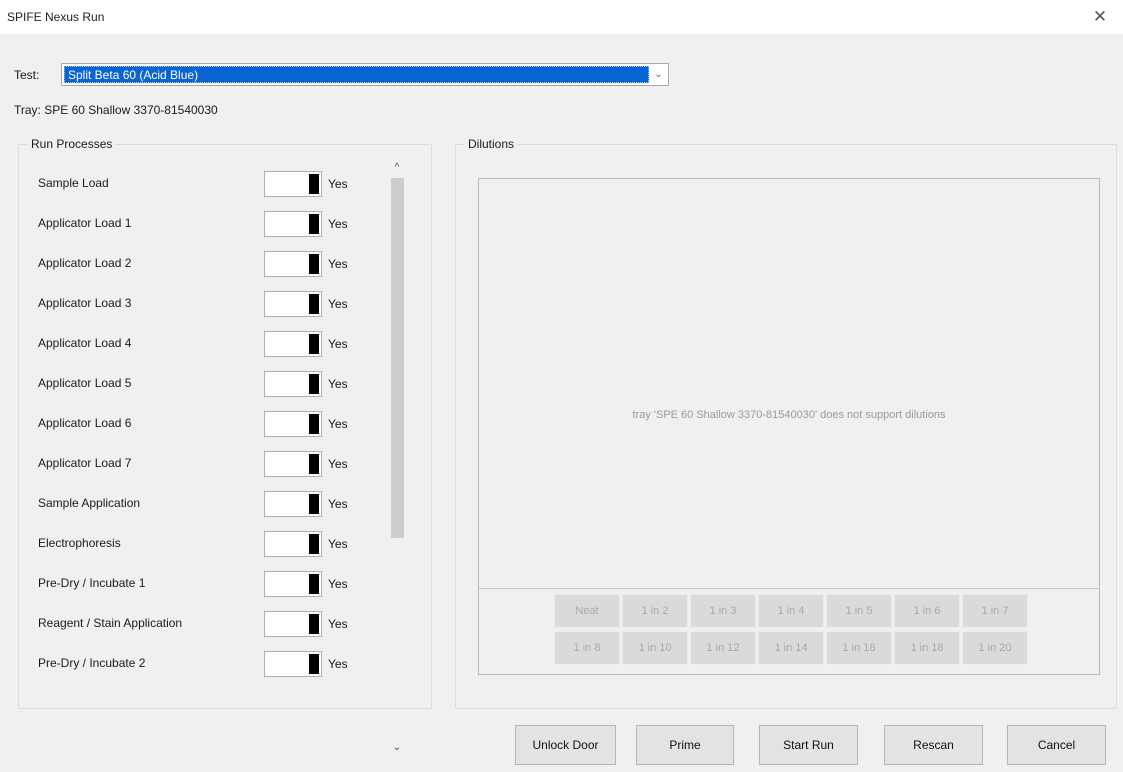 The width and height of the screenshot is (1123, 772). What do you see at coordinates (587, 648) in the screenshot?
I see `dilution-button: 1 in 8` at bounding box center [587, 648].